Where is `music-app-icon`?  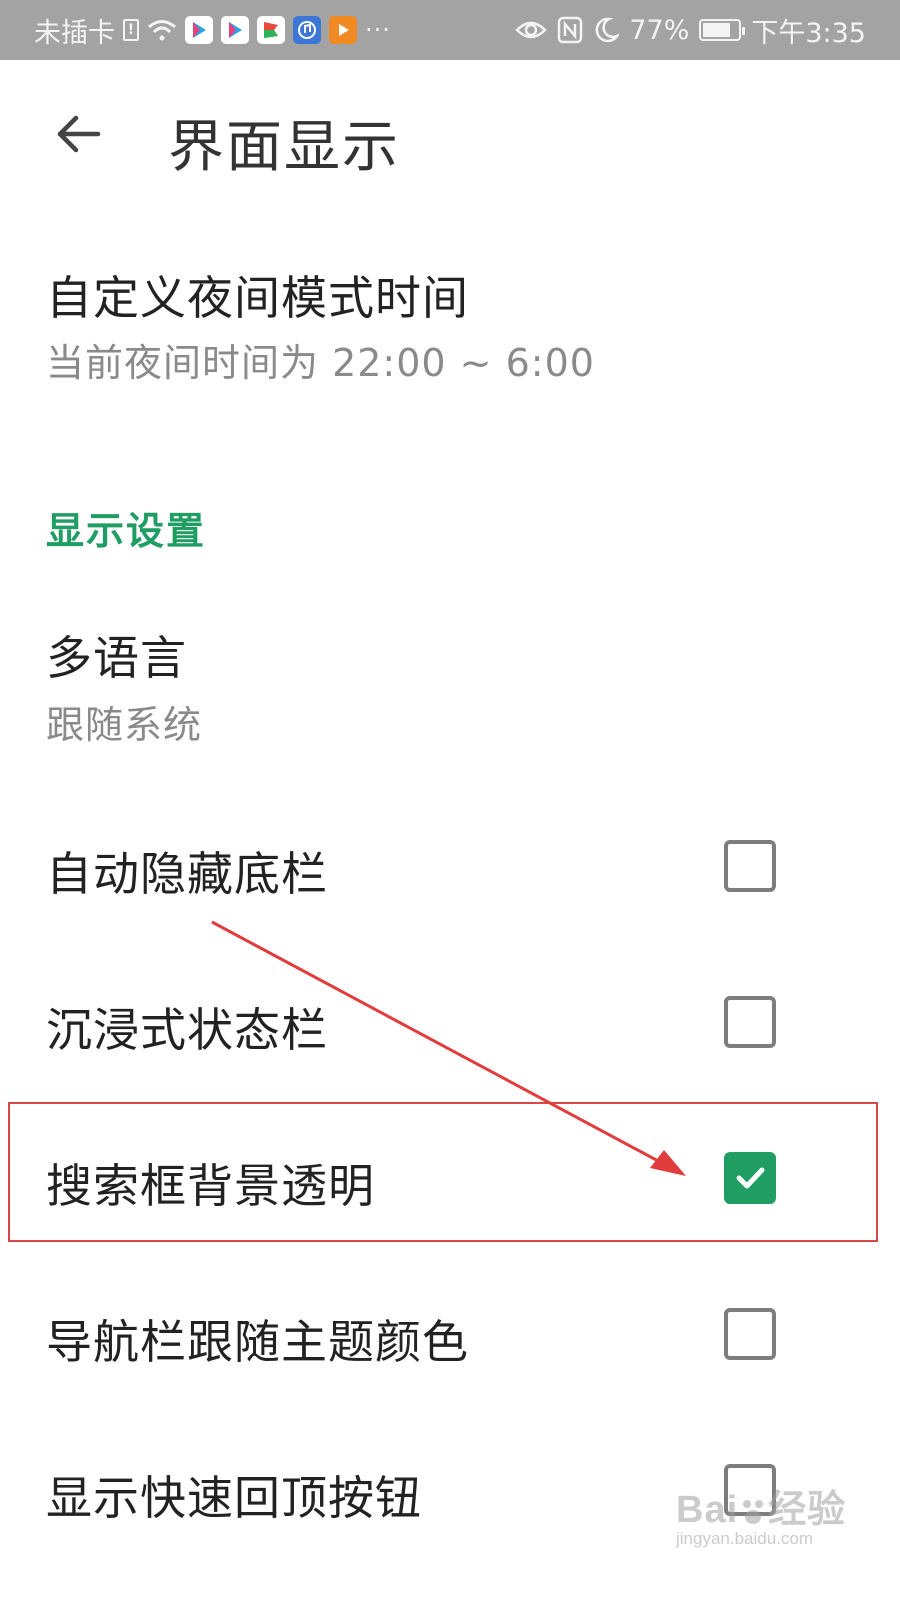
music-app-icon is located at coordinates (307, 30).